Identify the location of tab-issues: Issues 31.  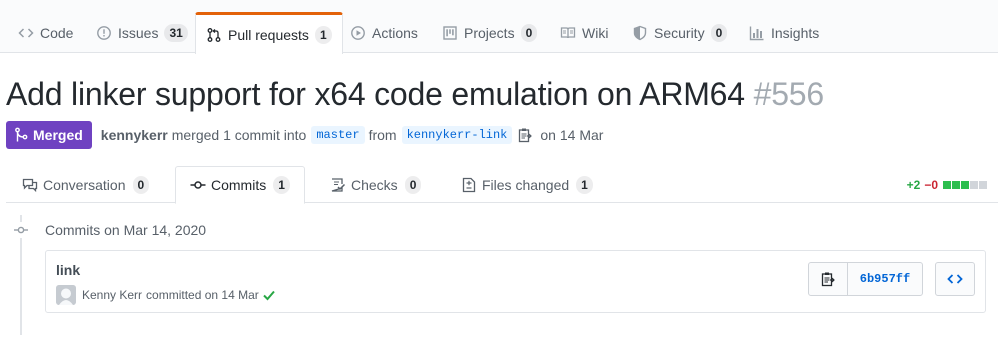
(142, 32).